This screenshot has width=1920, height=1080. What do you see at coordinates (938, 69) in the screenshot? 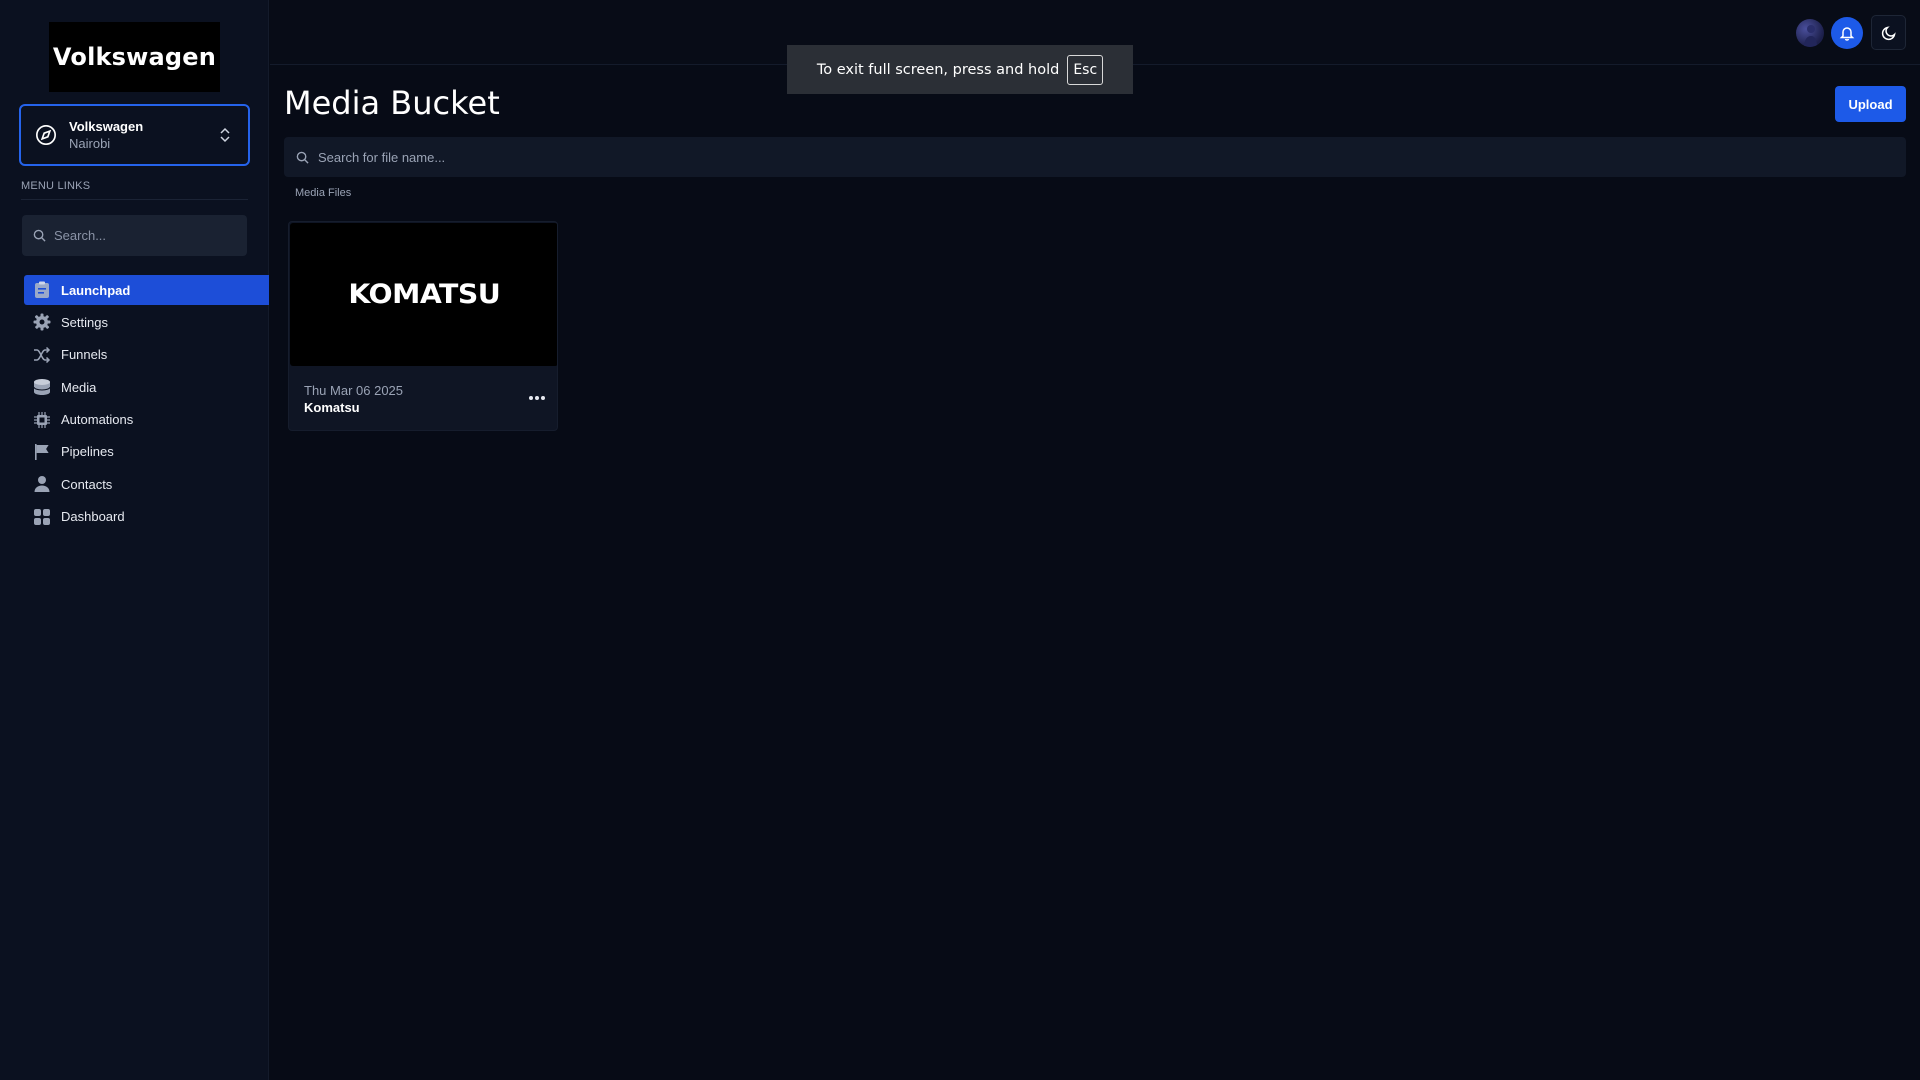
I see `fullscreen-toast-text: To exit full screen, press and hold` at bounding box center [938, 69].